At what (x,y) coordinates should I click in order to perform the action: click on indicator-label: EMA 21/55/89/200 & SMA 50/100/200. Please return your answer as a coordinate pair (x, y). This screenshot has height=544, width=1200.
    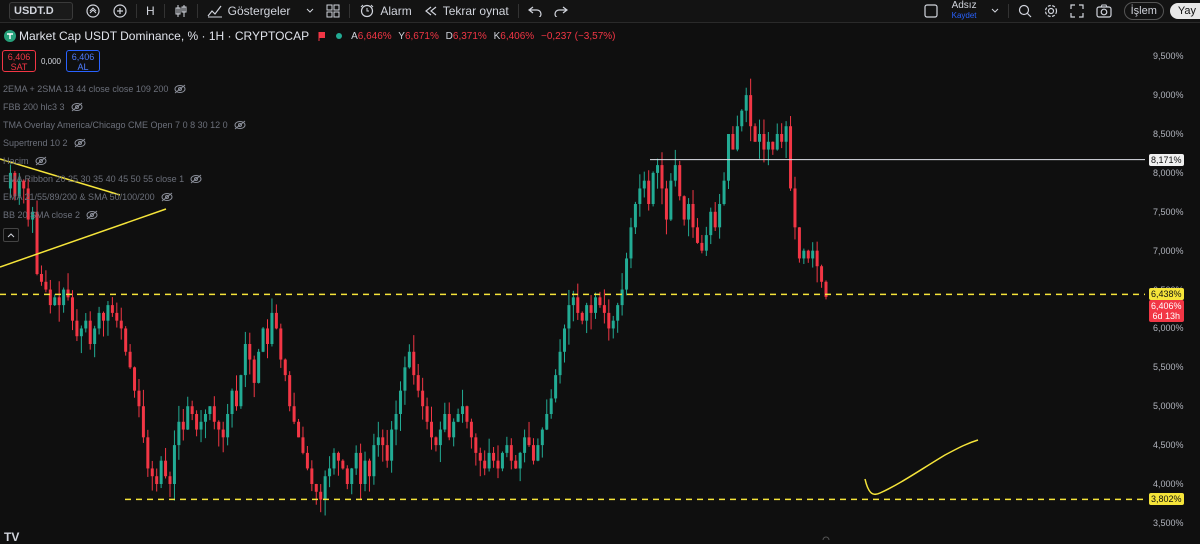
    Looking at the image, I should click on (79, 197).